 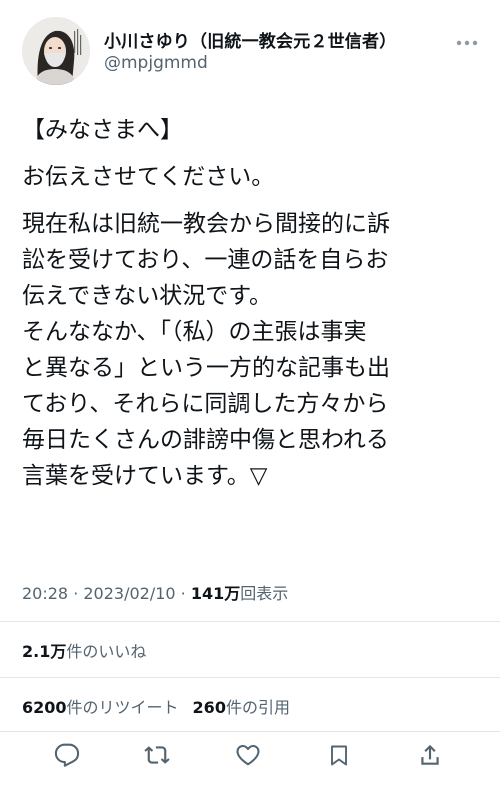 I want to click on retweet-button, so click(x=157, y=755).